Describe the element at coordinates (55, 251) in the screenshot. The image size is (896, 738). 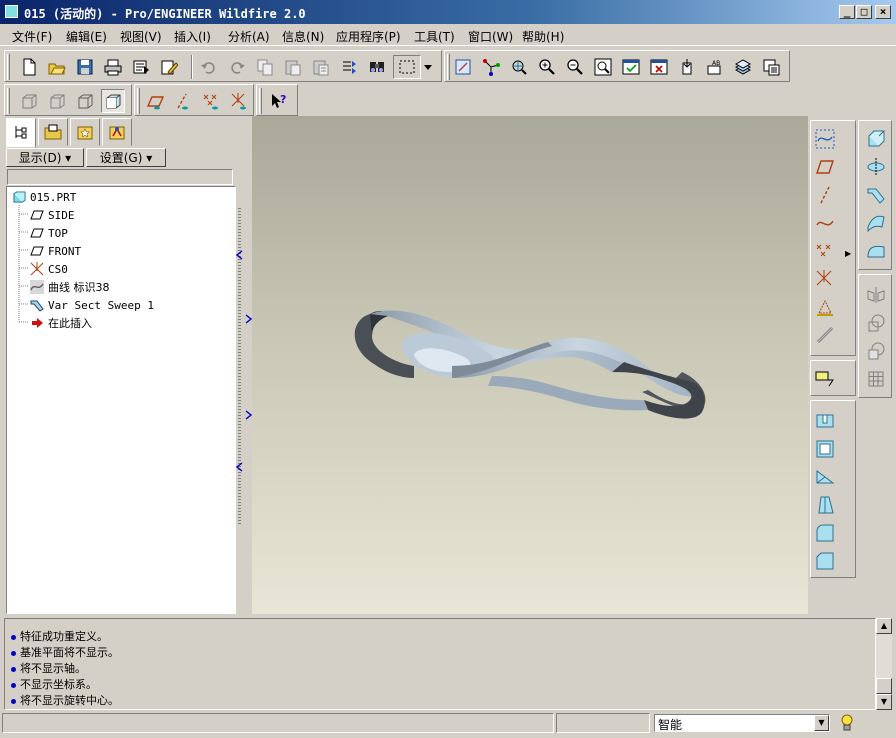
I see `tree-item-front: FRONT` at that location.